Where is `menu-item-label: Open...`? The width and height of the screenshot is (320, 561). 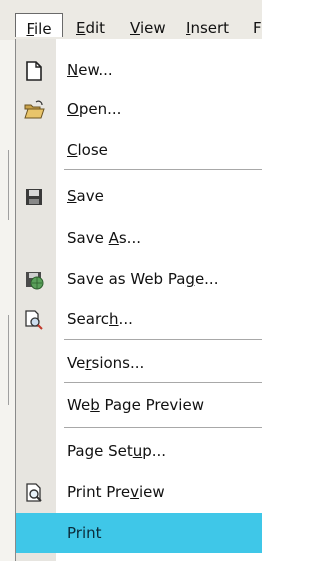 menu-item-label: Open... is located at coordinates (94, 109).